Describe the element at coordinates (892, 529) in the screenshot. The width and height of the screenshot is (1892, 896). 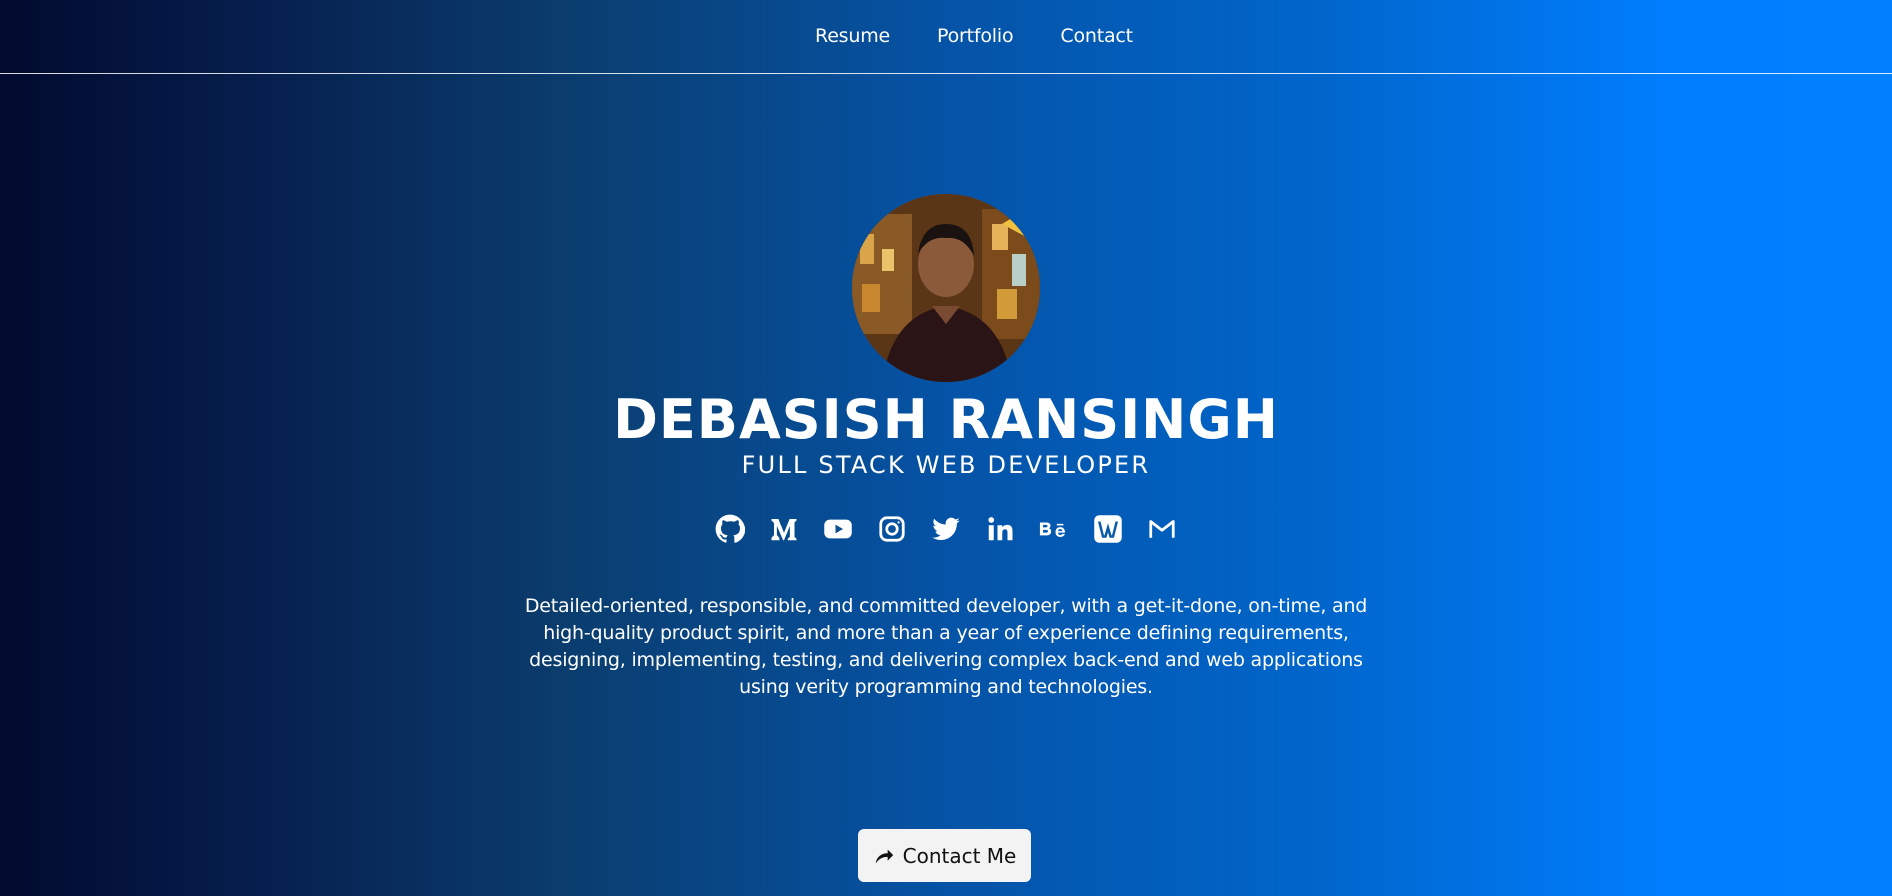
I see `instagram-icon` at that location.